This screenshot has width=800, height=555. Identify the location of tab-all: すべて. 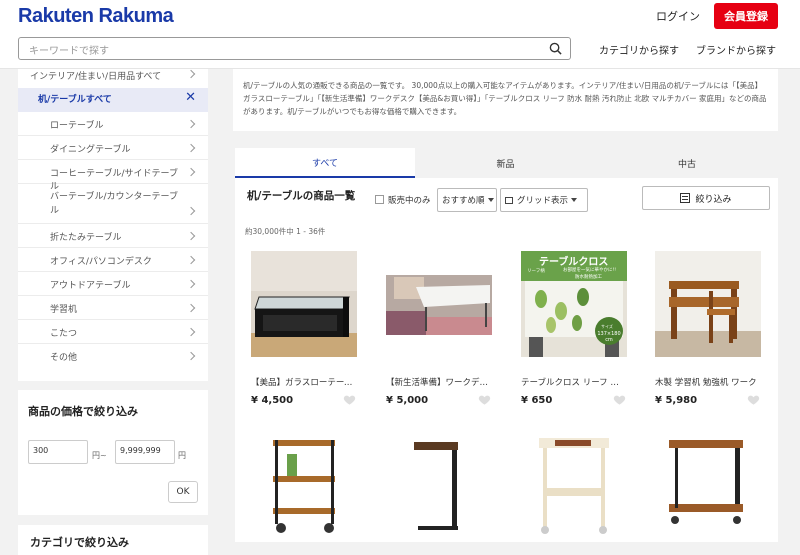
(325, 163).